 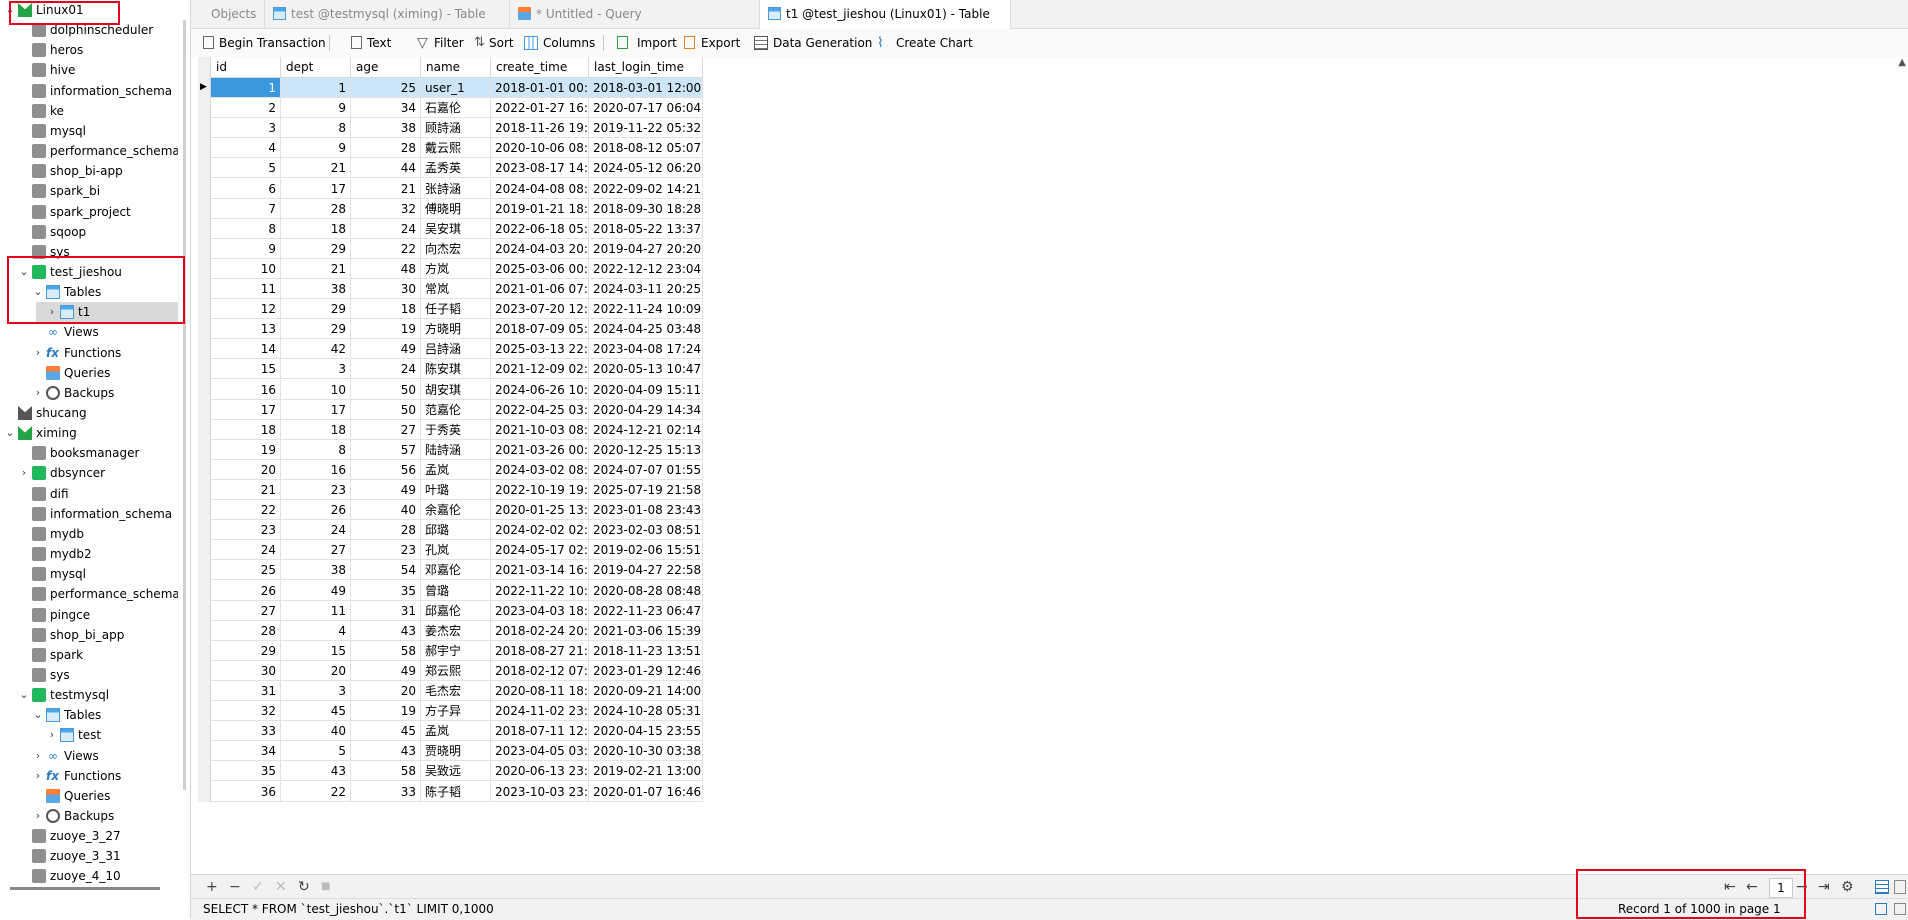 What do you see at coordinates (246, 248) in the screenshot?
I see `table-cell-id: 9` at bounding box center [246, 248].